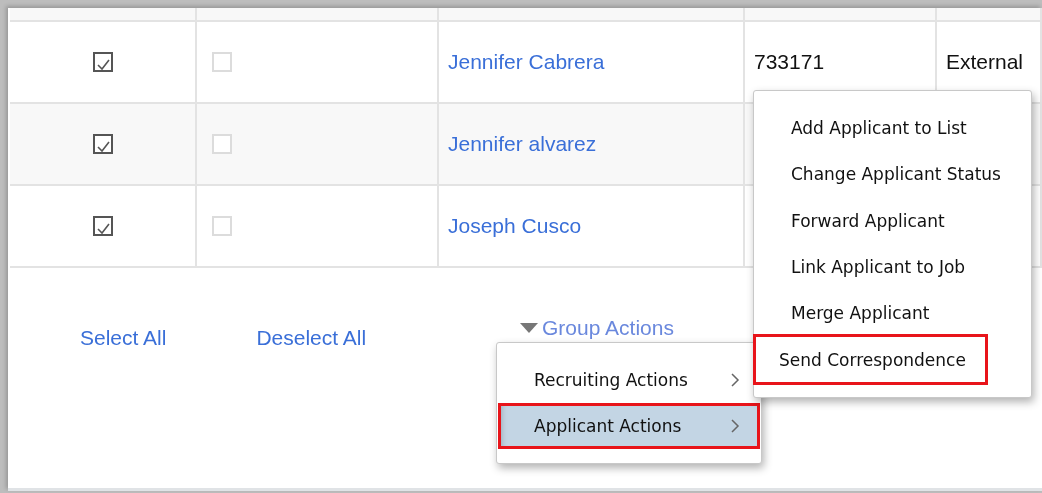  I want to click on applicant-name-link: Joseph Cusco, so click(515, 226).